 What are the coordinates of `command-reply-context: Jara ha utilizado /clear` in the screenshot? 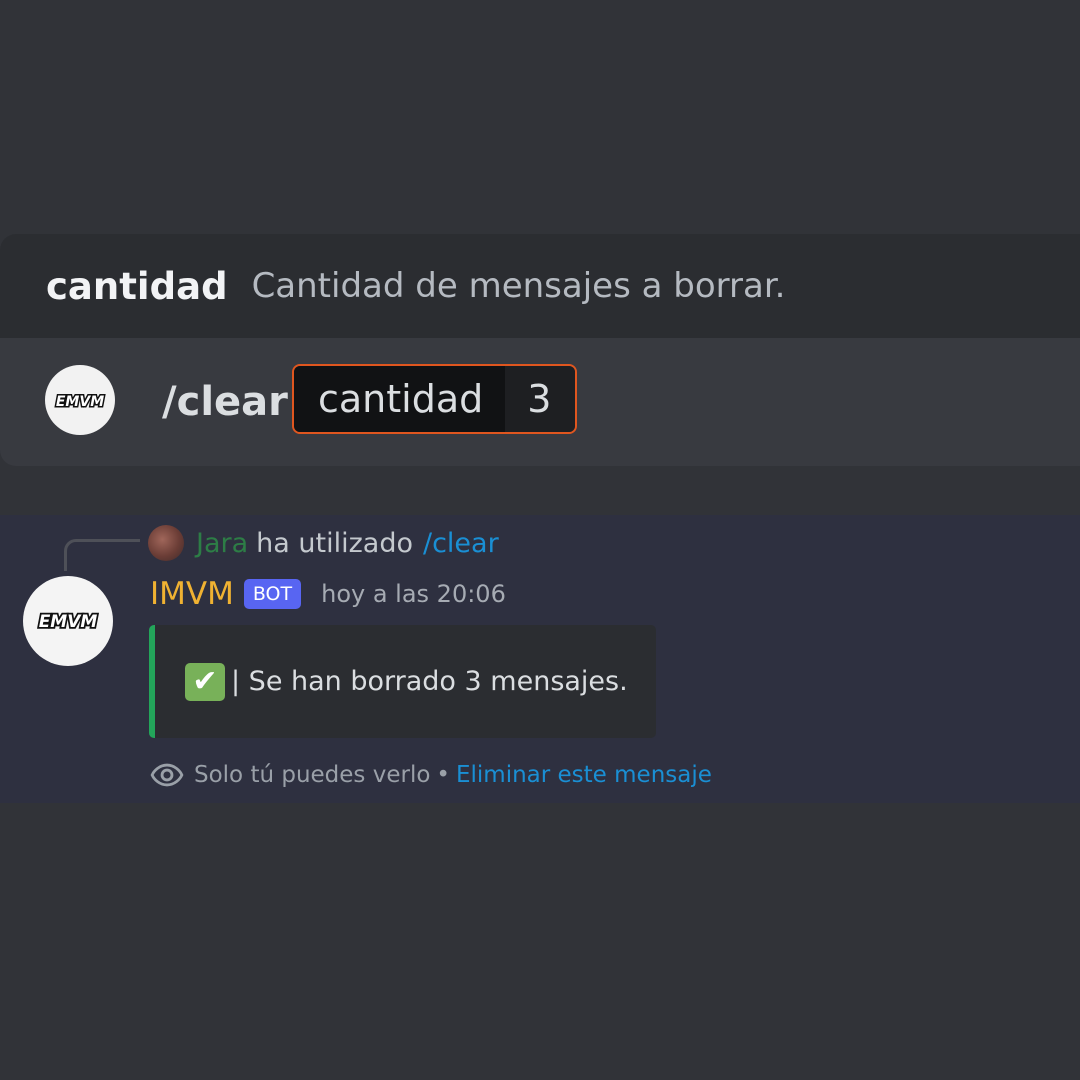 It's located at (323, 543).